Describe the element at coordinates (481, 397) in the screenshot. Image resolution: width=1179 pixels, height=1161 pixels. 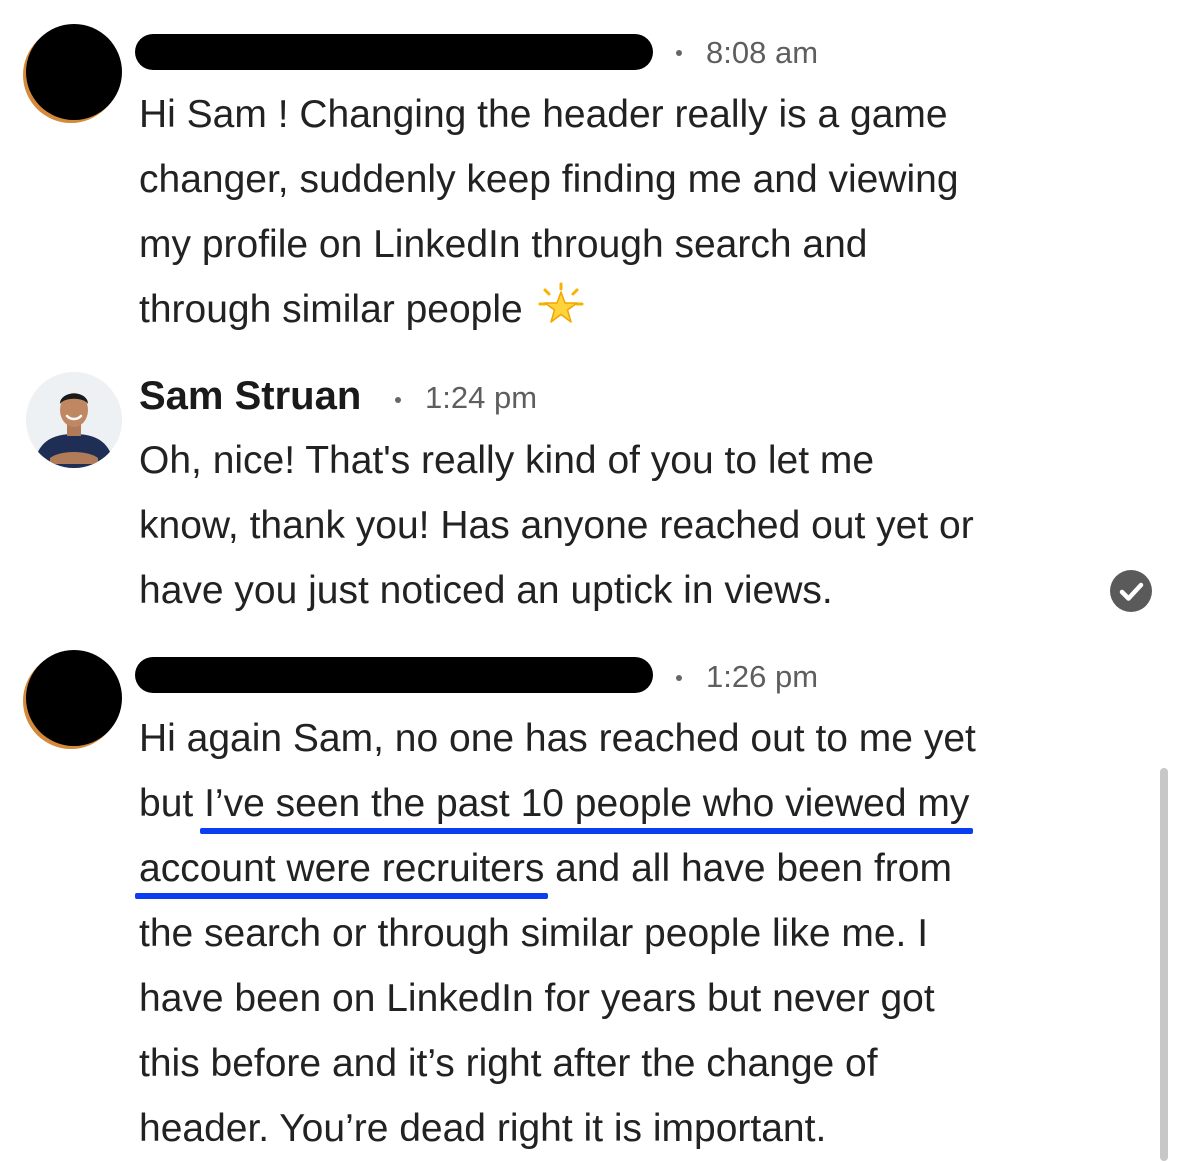
I see `message-timestamp: 1:24 pm` at that location.